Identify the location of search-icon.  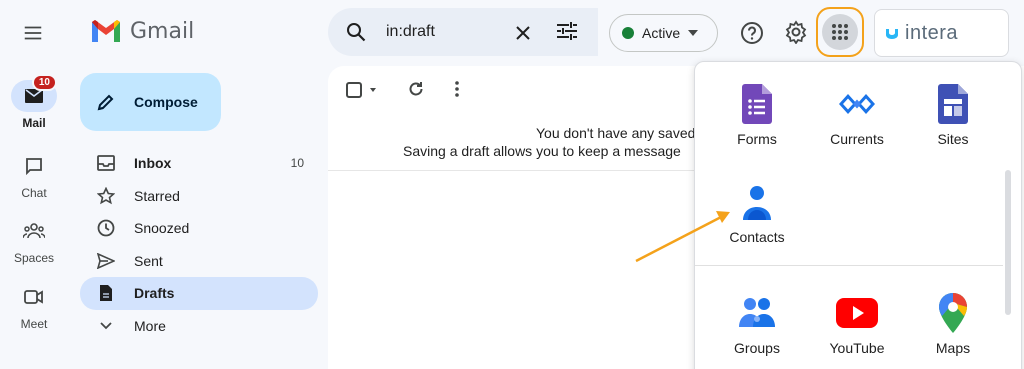
(356, 32).